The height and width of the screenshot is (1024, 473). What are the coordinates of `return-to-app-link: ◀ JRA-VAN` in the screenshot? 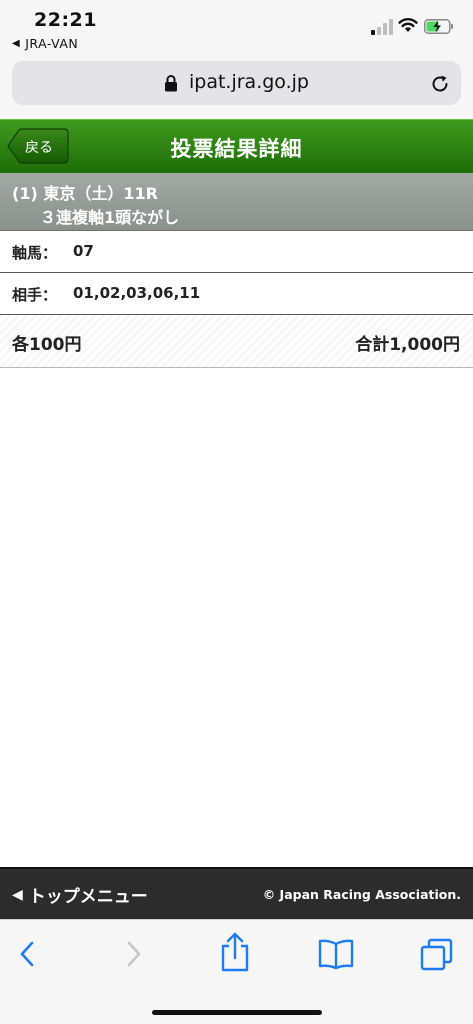 It's located at (45, 43).